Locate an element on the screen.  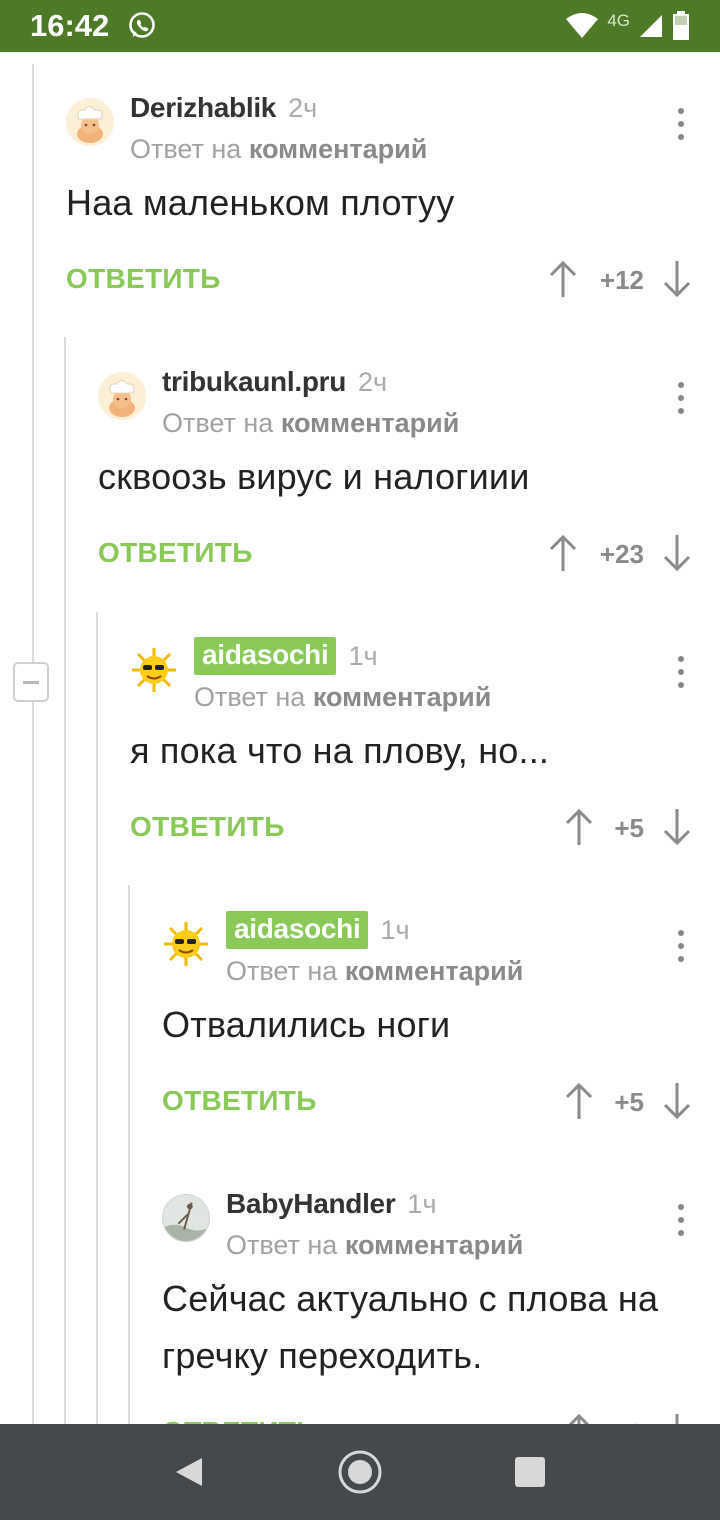
system-navigation-bar is located at coordinates (360, 1472).